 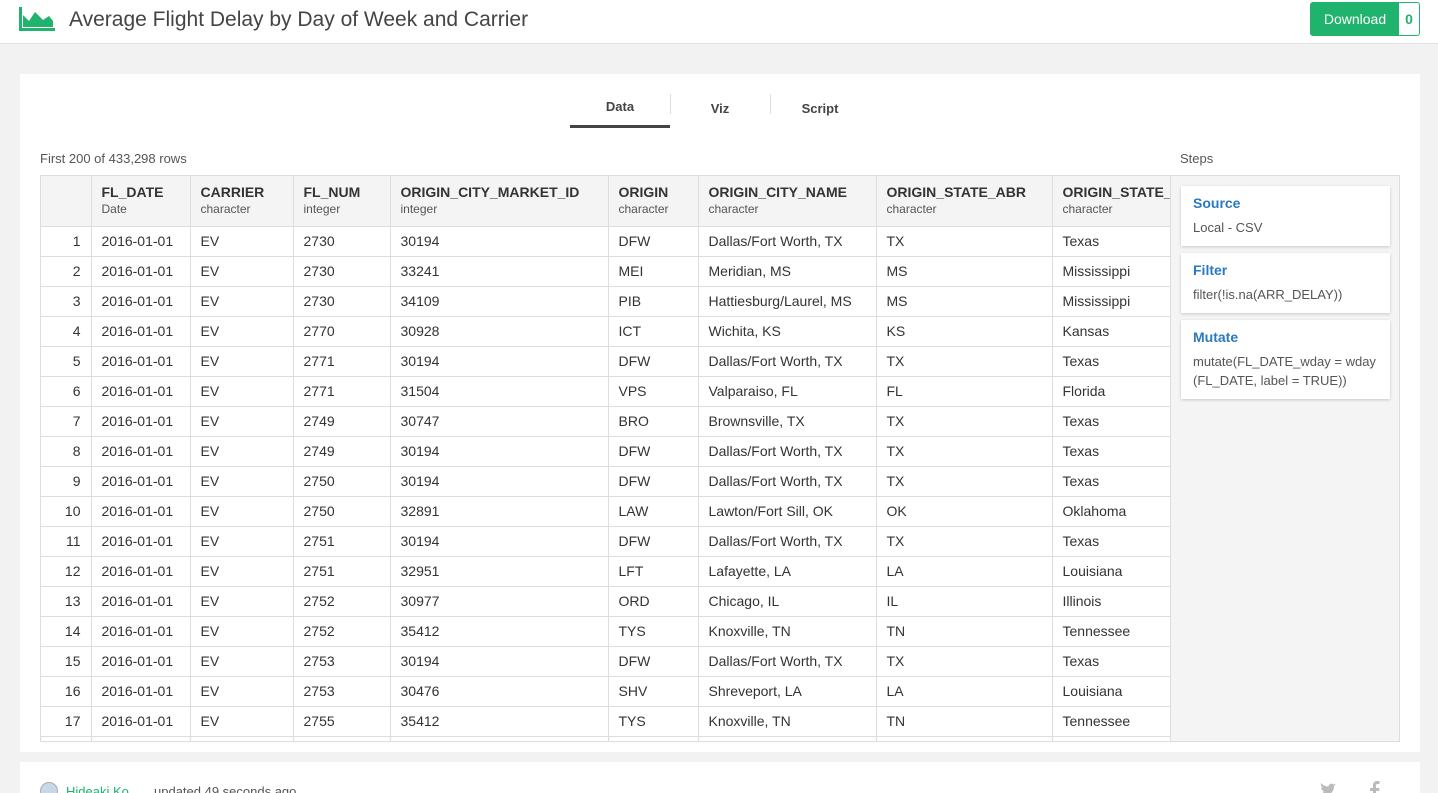 What do you see at coordinates (787, 481) in the screenshot?
I see `table-cell: Dallas/Fort Worth, TX` at bounding box center [787, 481].